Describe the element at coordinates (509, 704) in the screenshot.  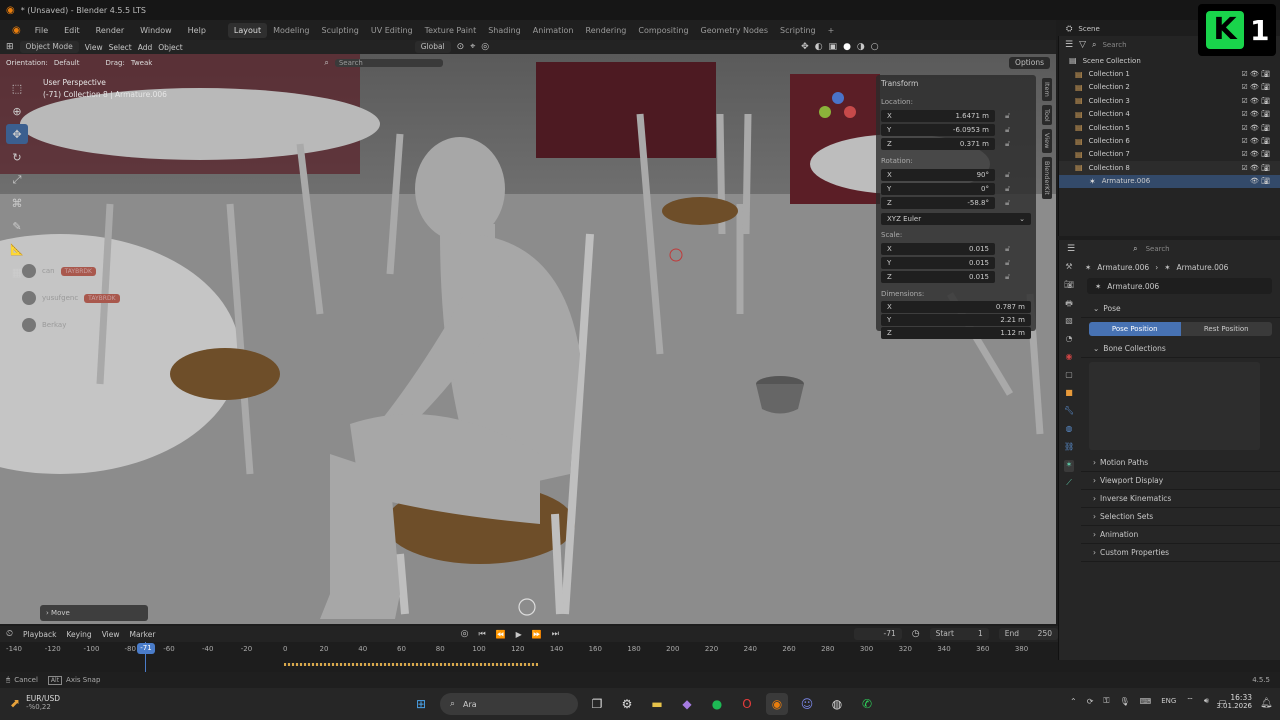
I see `taskbar-search: ⌕ Ara` at that location.